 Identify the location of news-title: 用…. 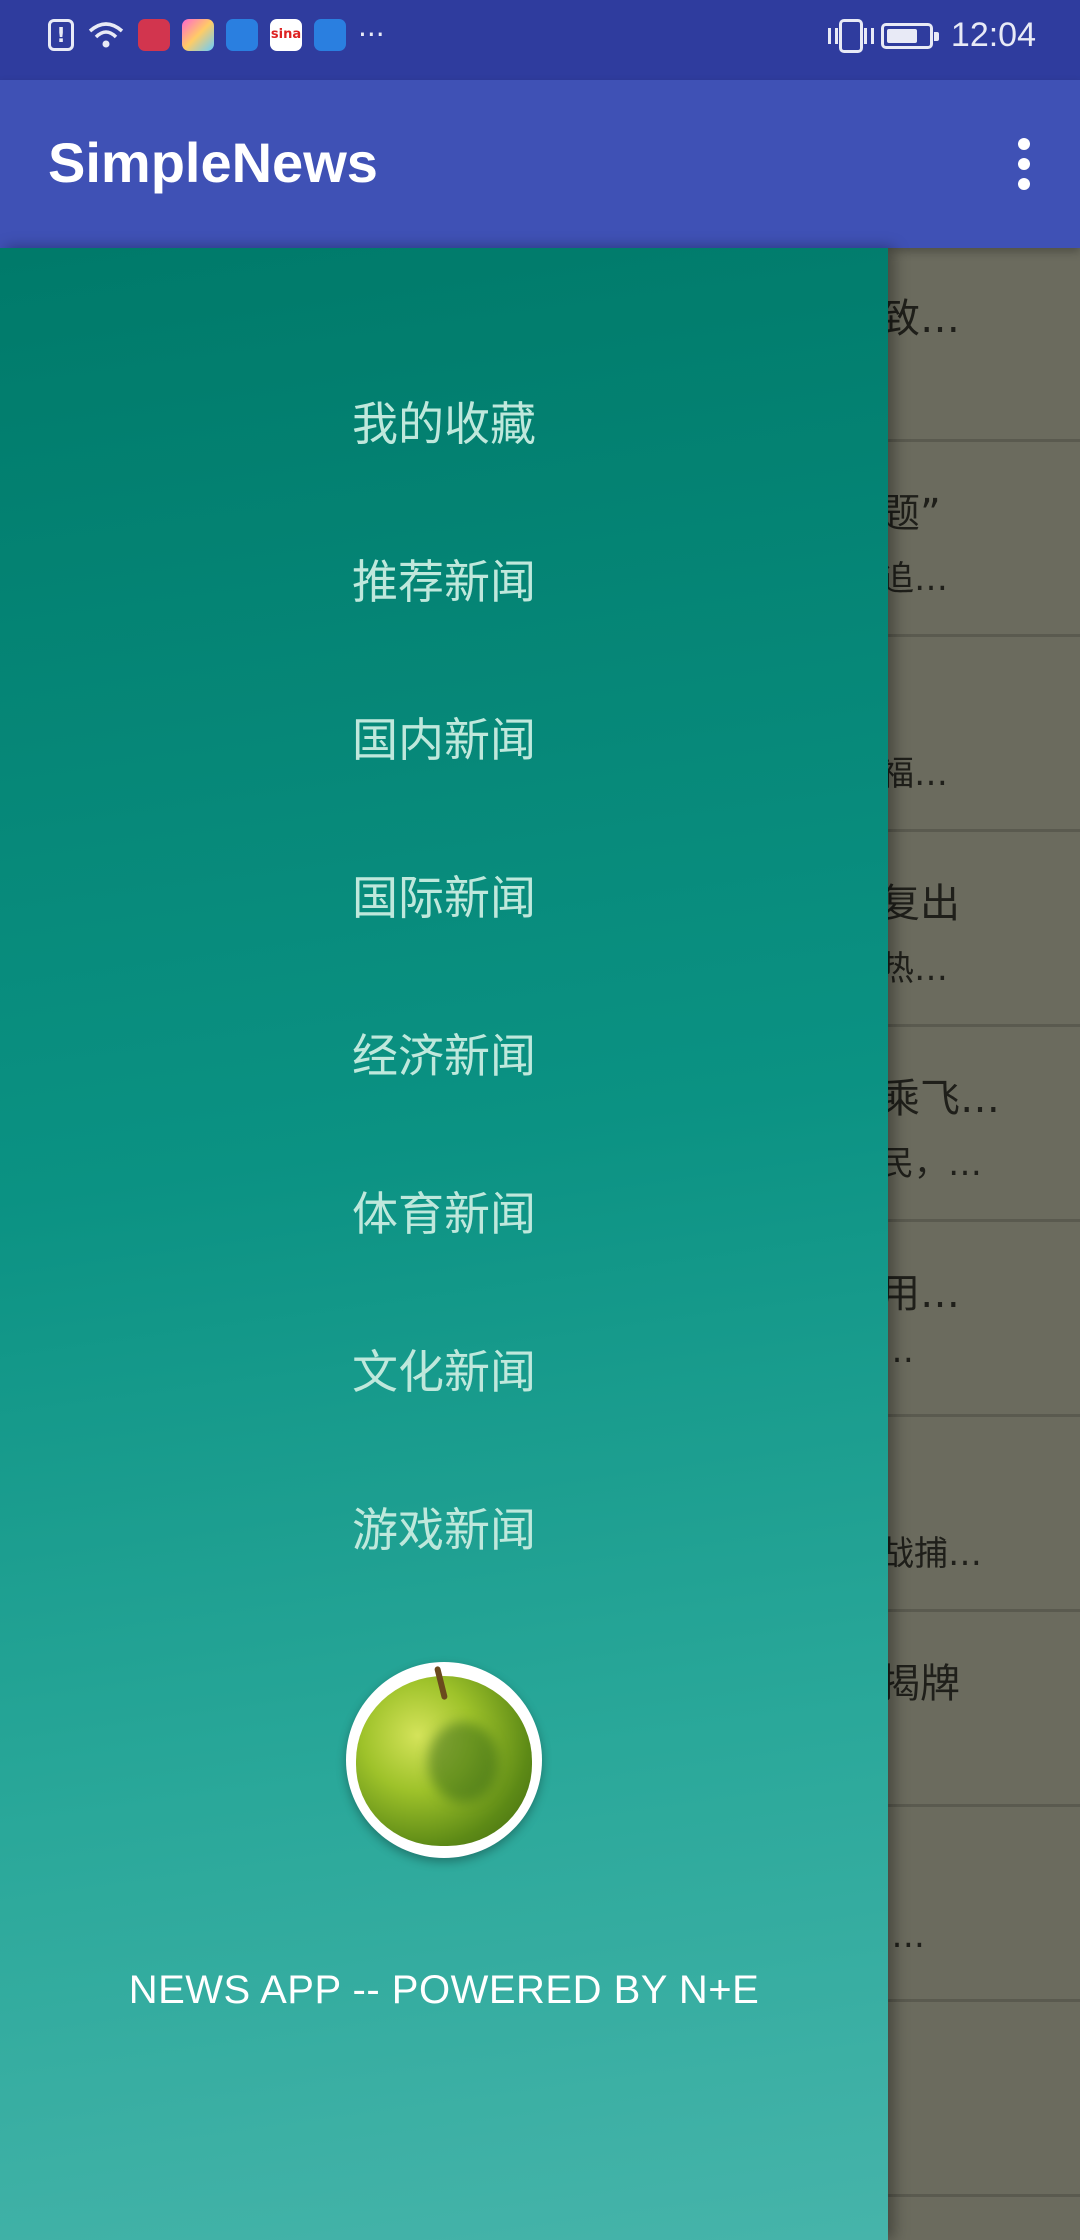
(920, 1294).